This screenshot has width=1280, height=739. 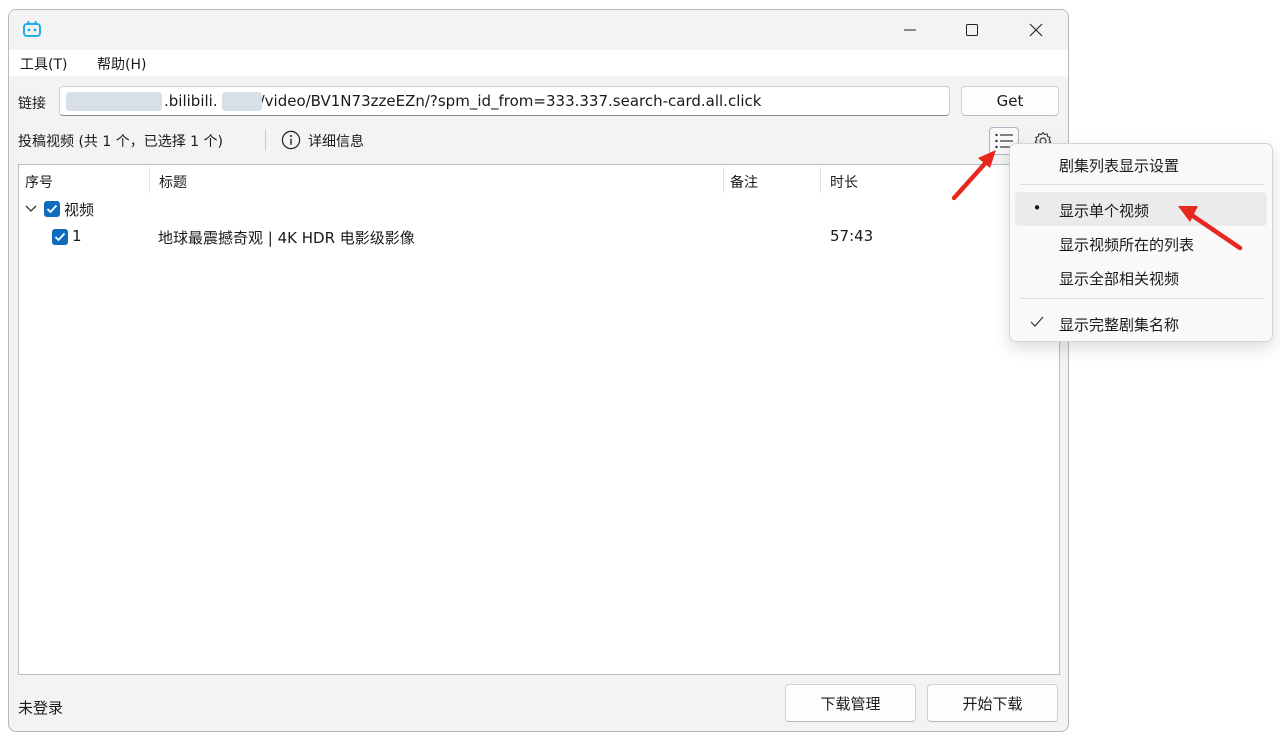 I want to click on column-header-note: 备注, so click(x=744, y=182).